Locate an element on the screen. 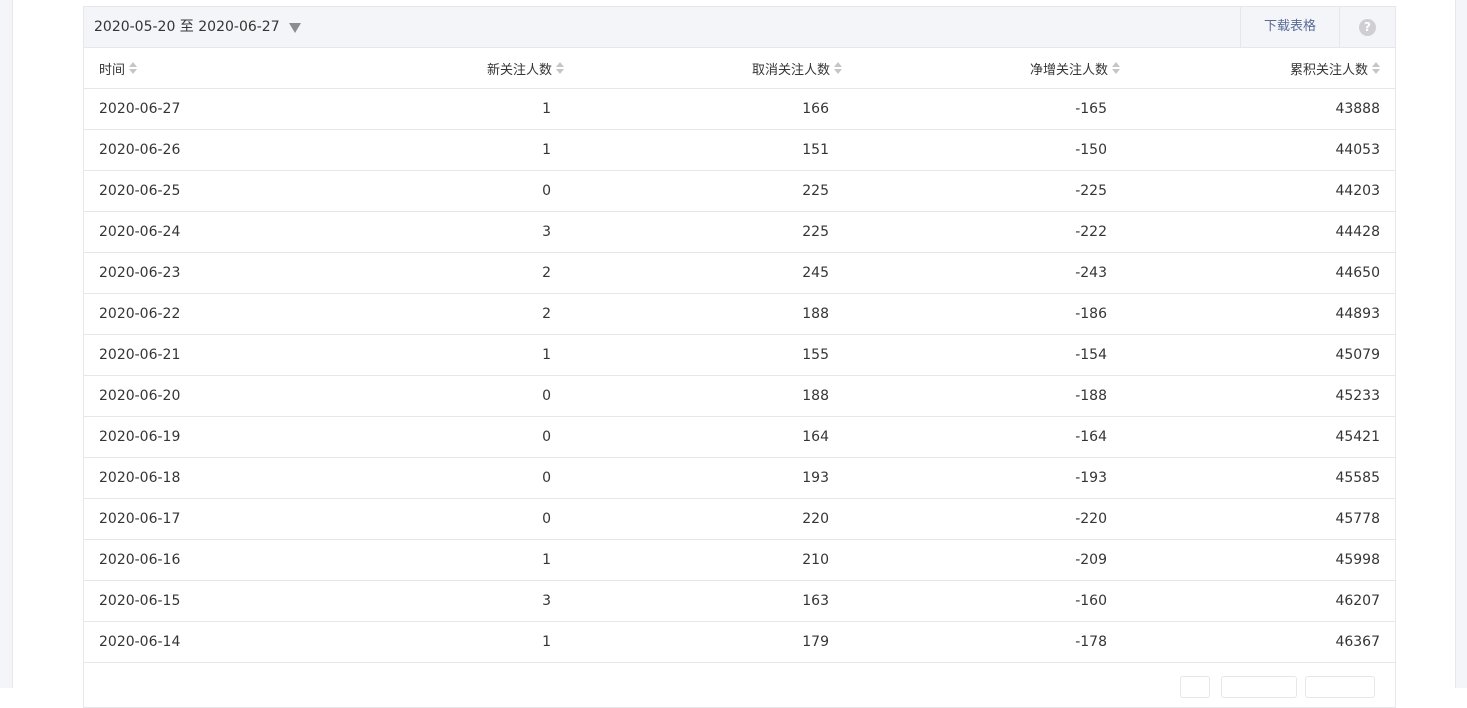 This screenshot has height=708, width=1467. cell-date: 2020-06-21 is located at coordinates (211, 355).